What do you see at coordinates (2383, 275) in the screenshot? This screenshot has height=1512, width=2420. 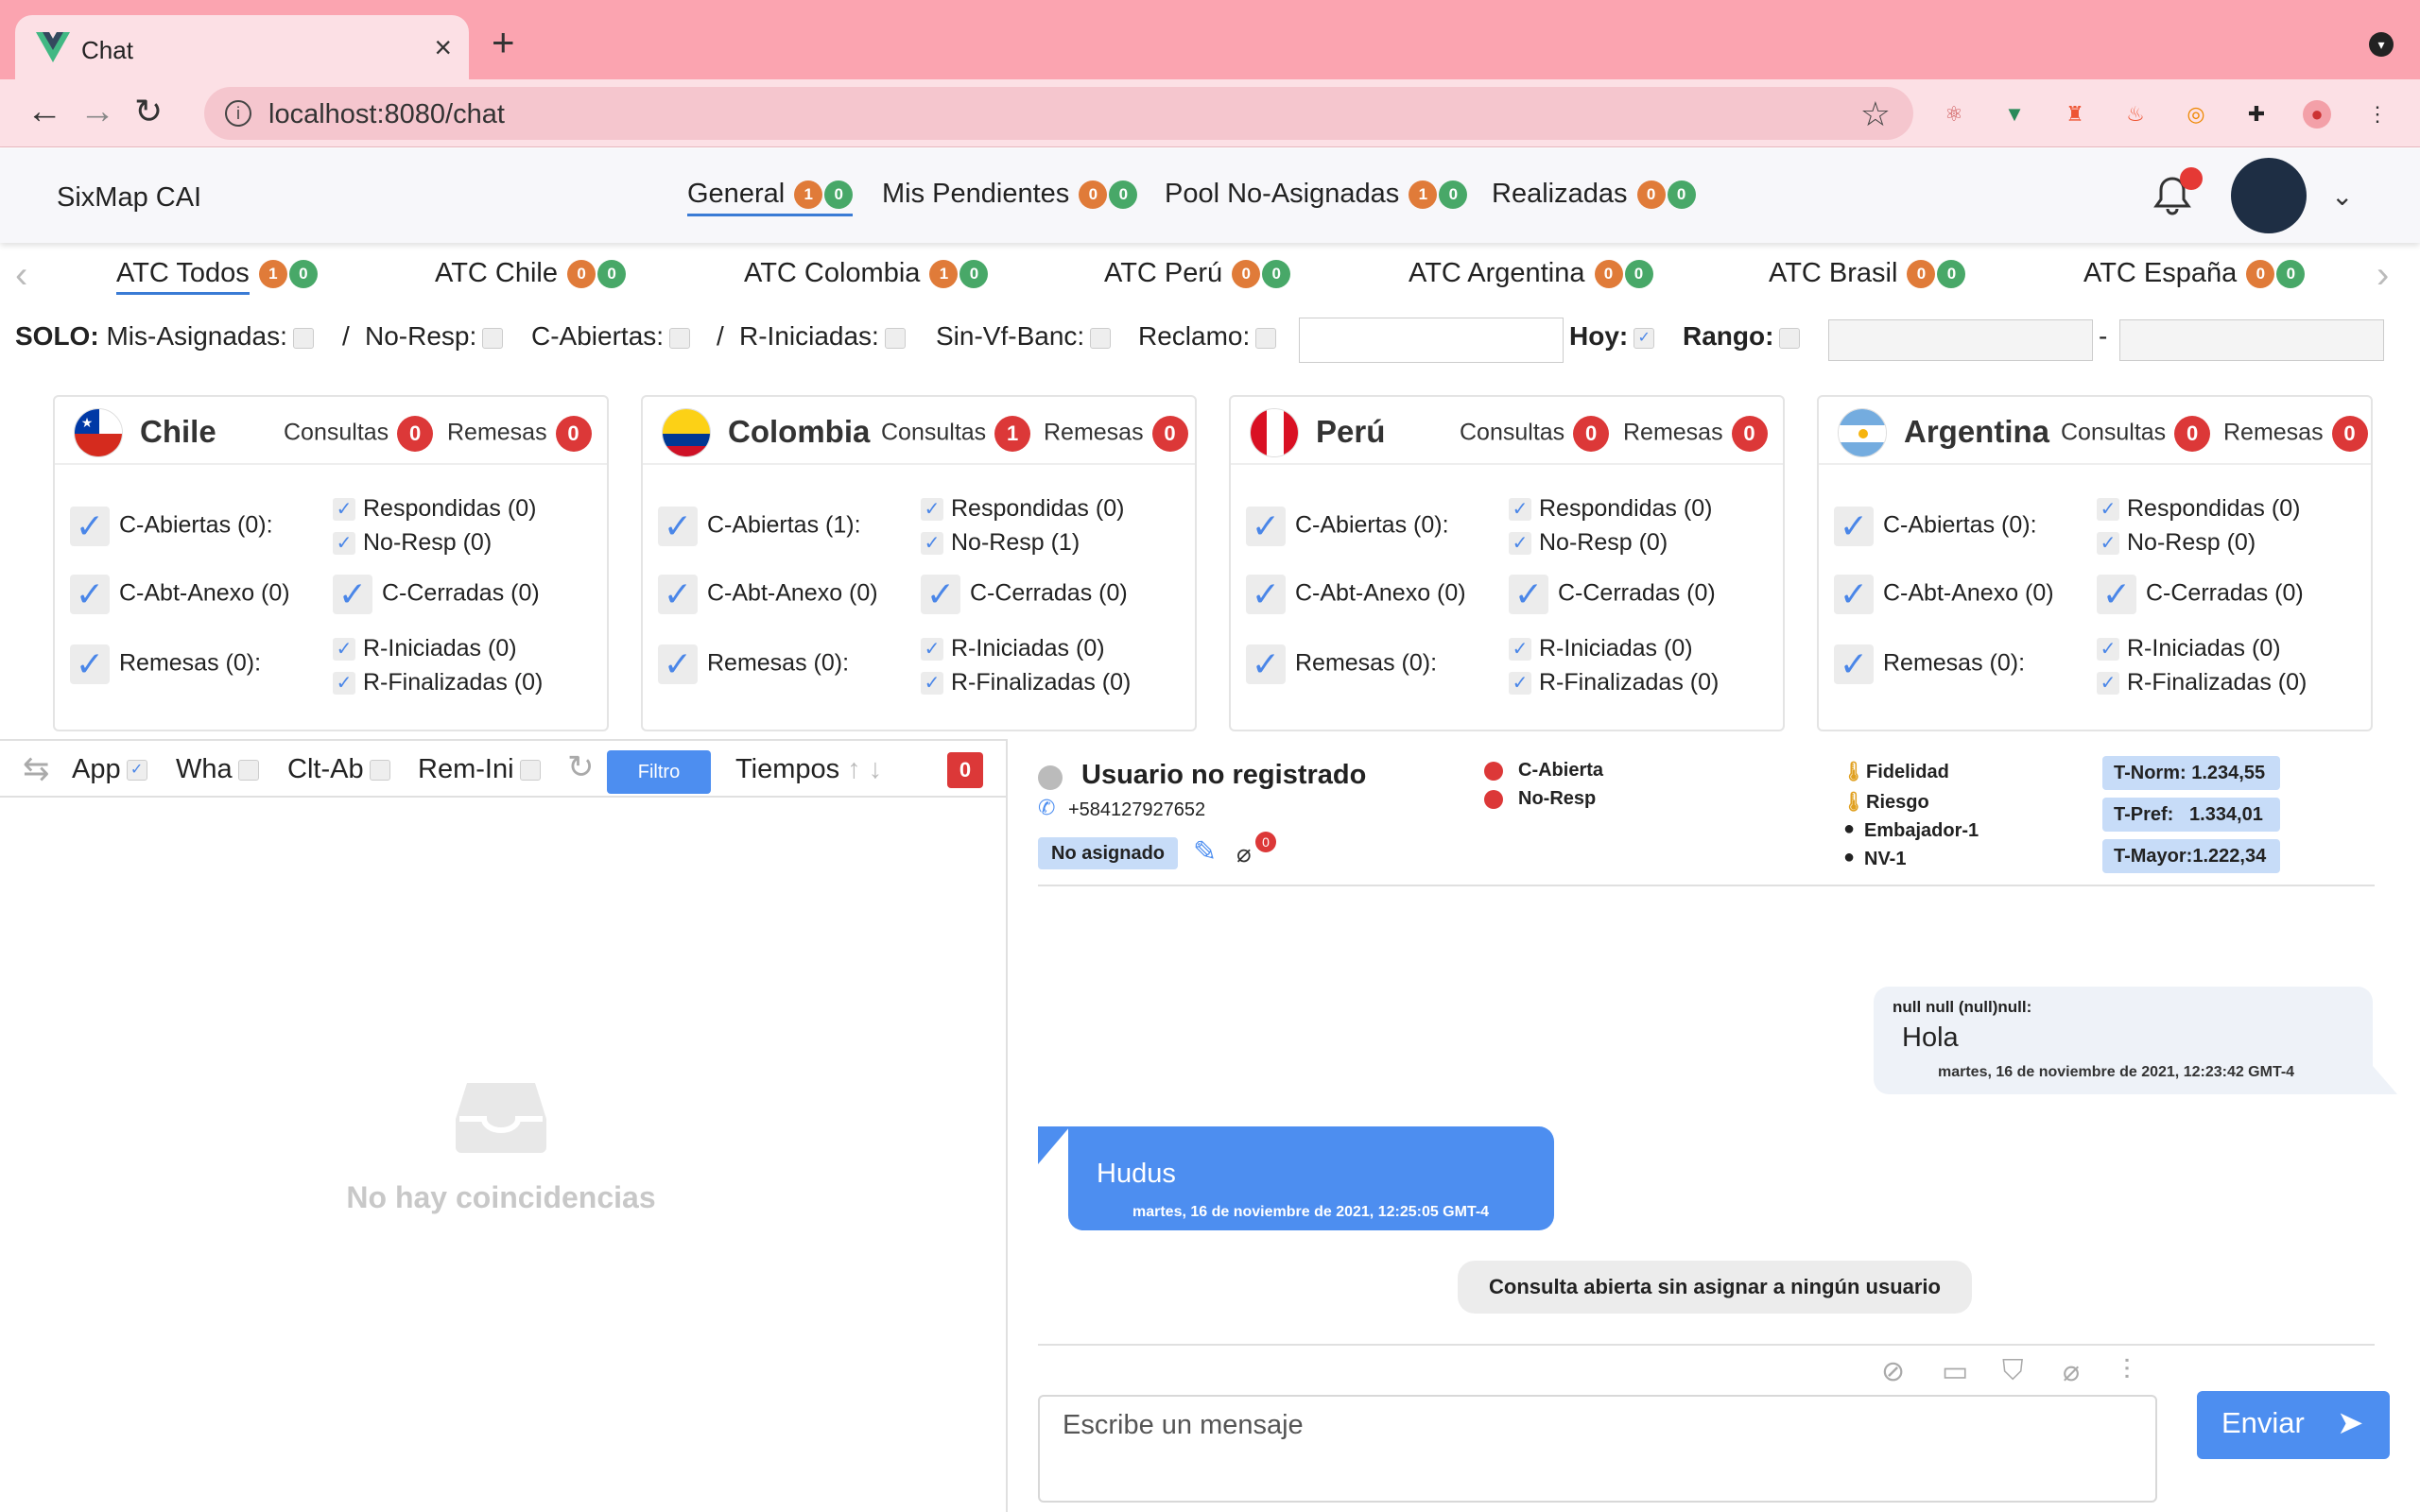 I see `chevron-right-icon: ›` at bounding box center [2383, 275].